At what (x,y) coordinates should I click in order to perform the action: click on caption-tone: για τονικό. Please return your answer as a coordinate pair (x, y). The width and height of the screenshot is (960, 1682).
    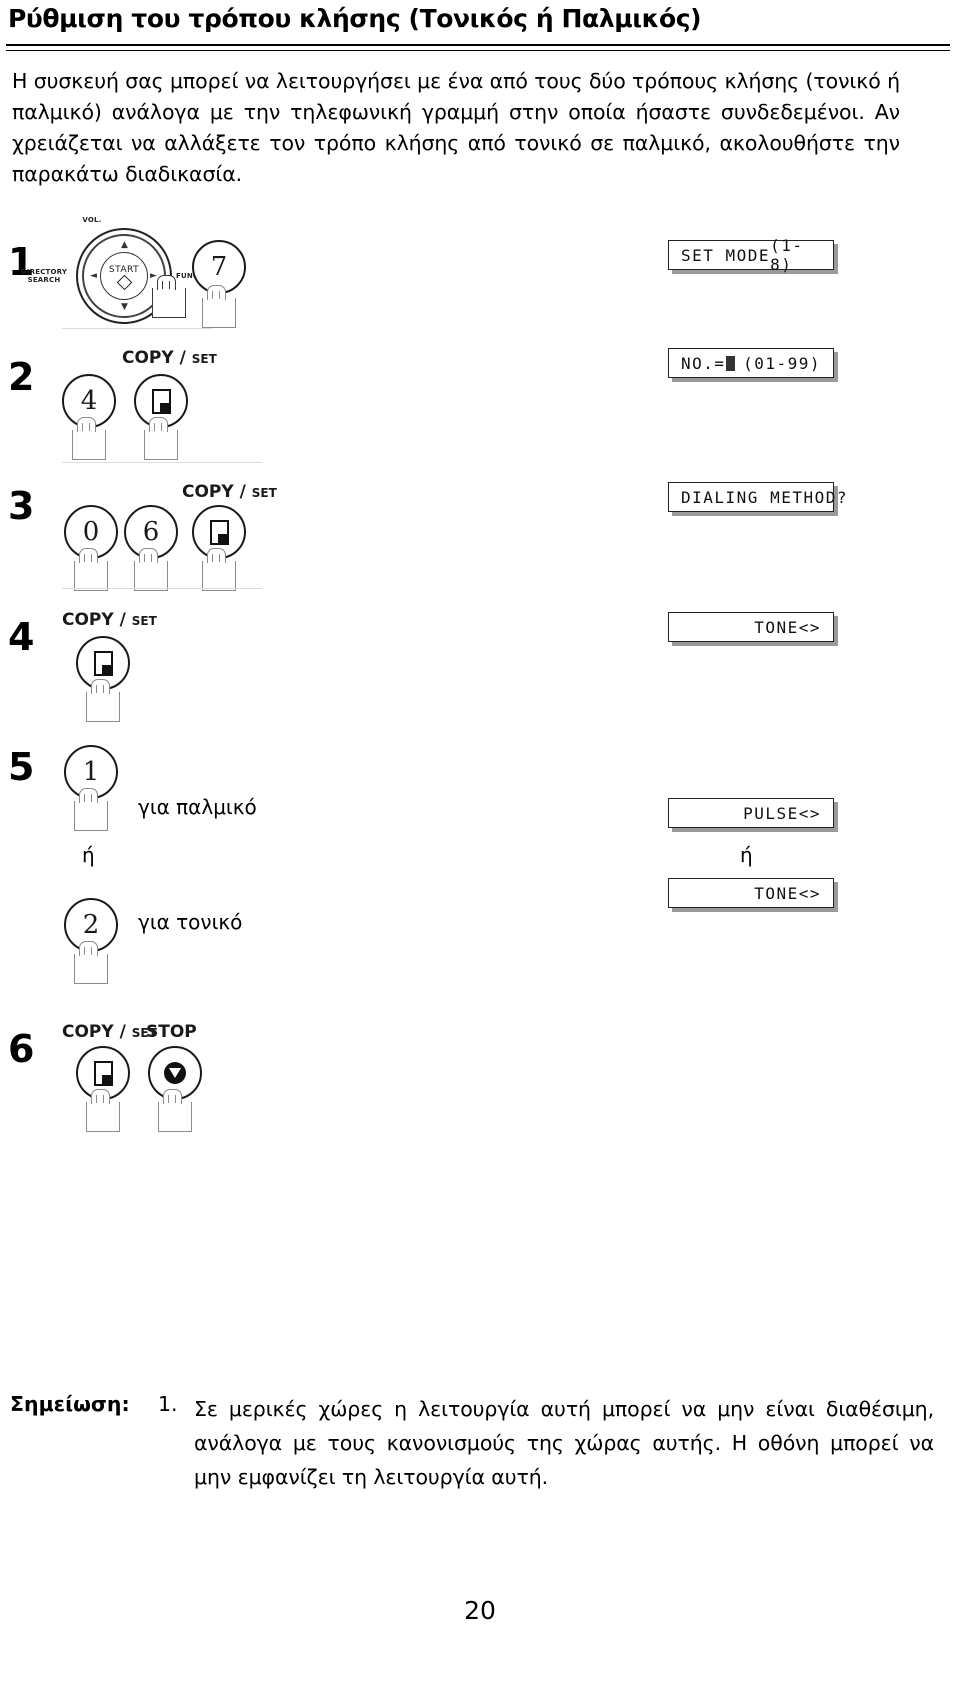
    Looking at the image, I should click on (190, 922).